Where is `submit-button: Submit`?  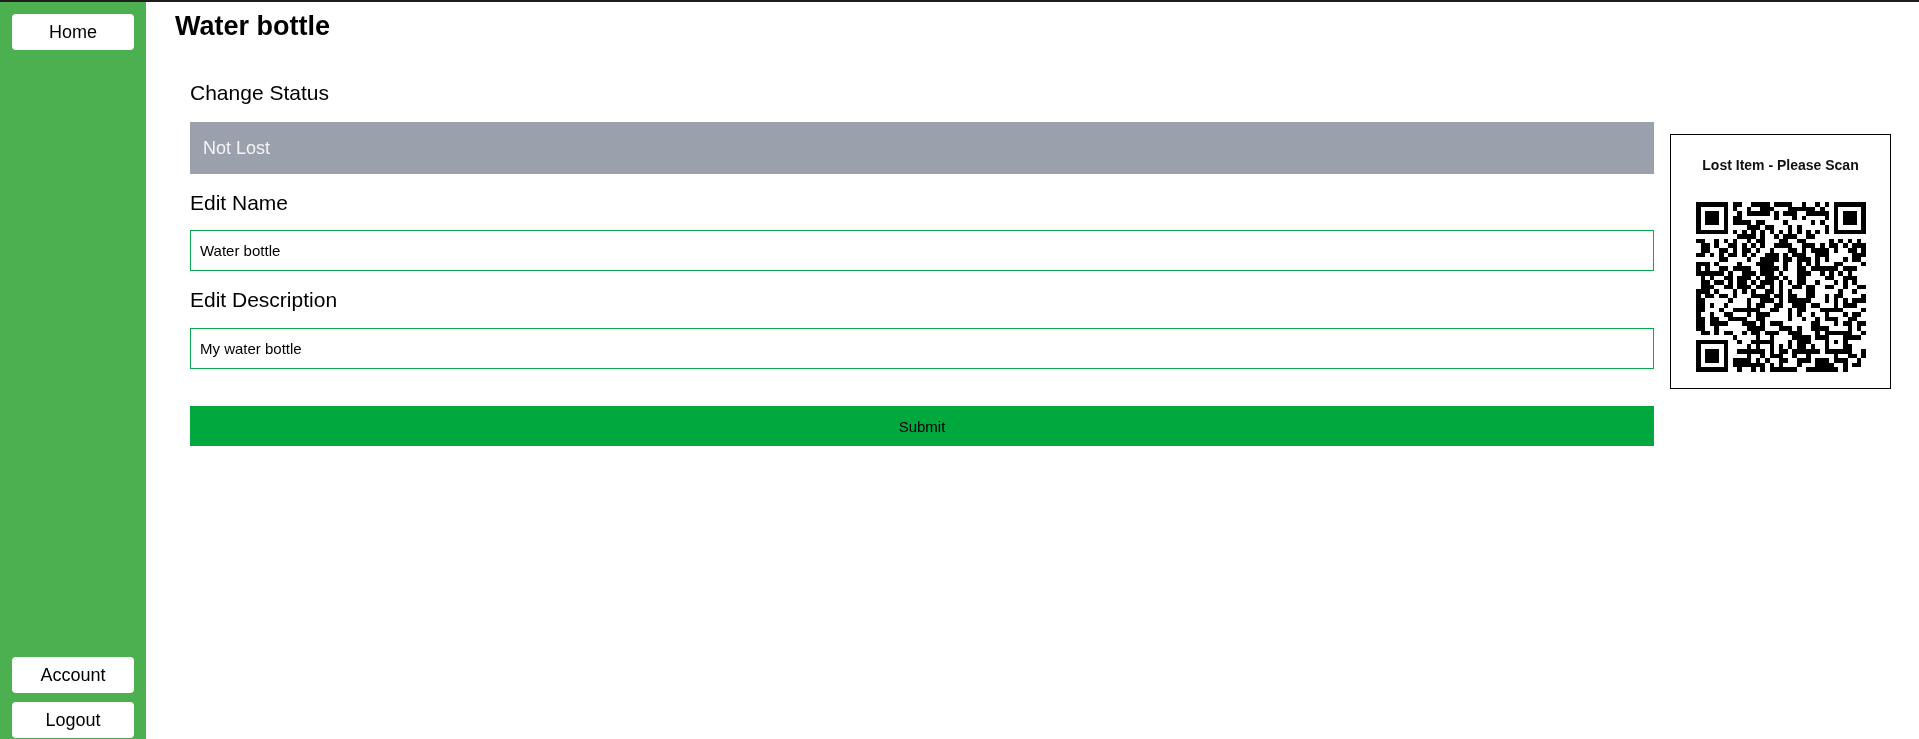 submit-button: Submit is located at coordinates (922, 426).